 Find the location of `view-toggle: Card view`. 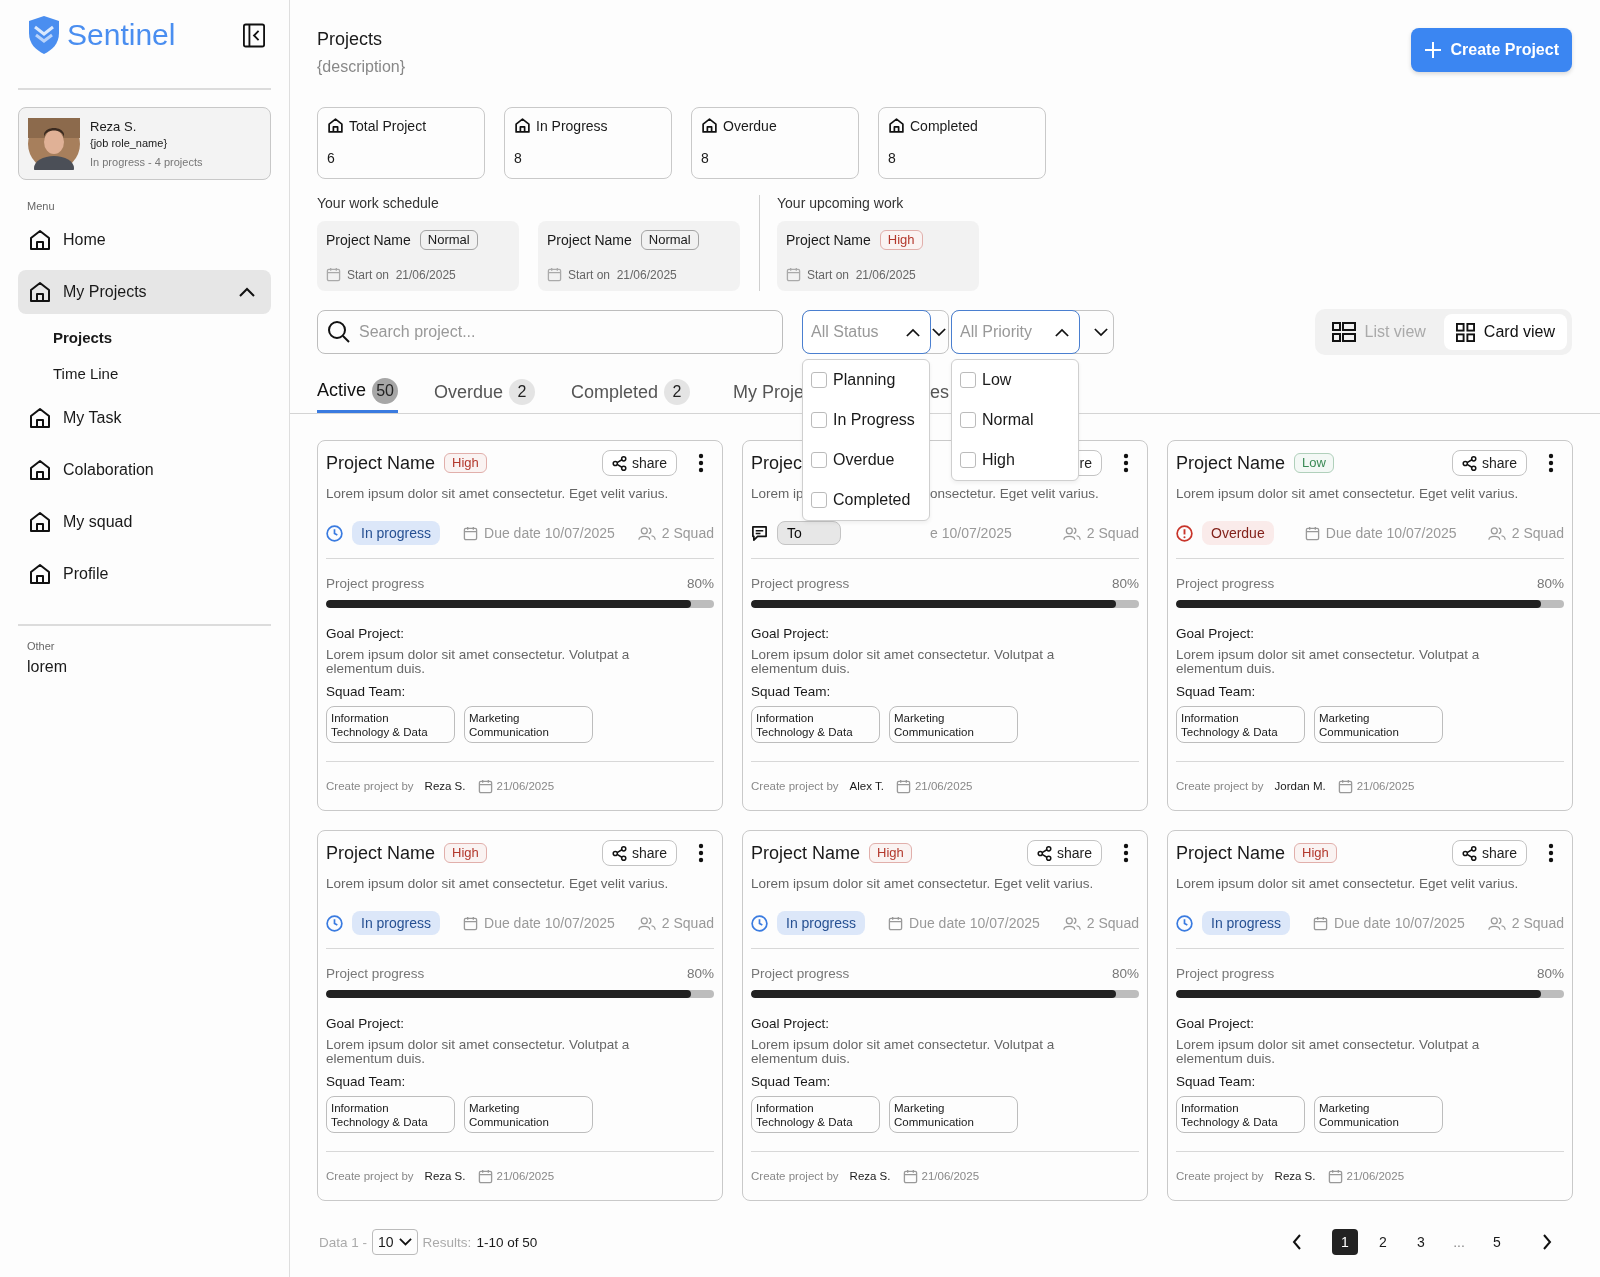

view-toggle: Card view is located at coordinates (1505, 332).